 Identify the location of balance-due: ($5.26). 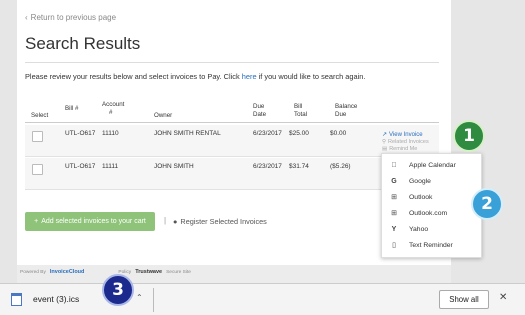
(340, 166).